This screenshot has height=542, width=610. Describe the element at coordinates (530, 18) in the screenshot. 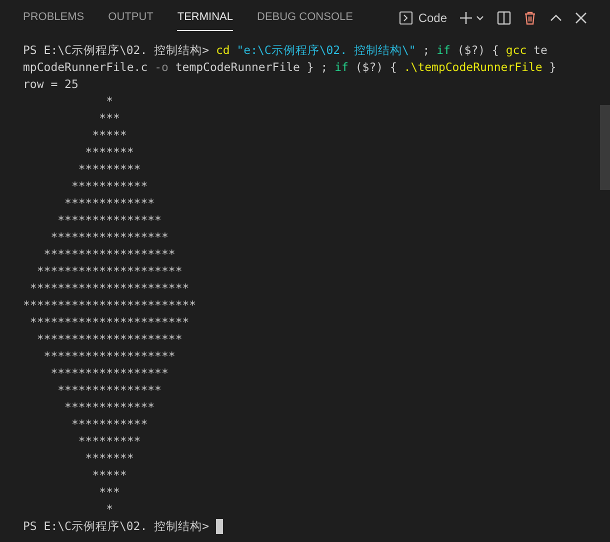

I see `trash-icon` at that location.